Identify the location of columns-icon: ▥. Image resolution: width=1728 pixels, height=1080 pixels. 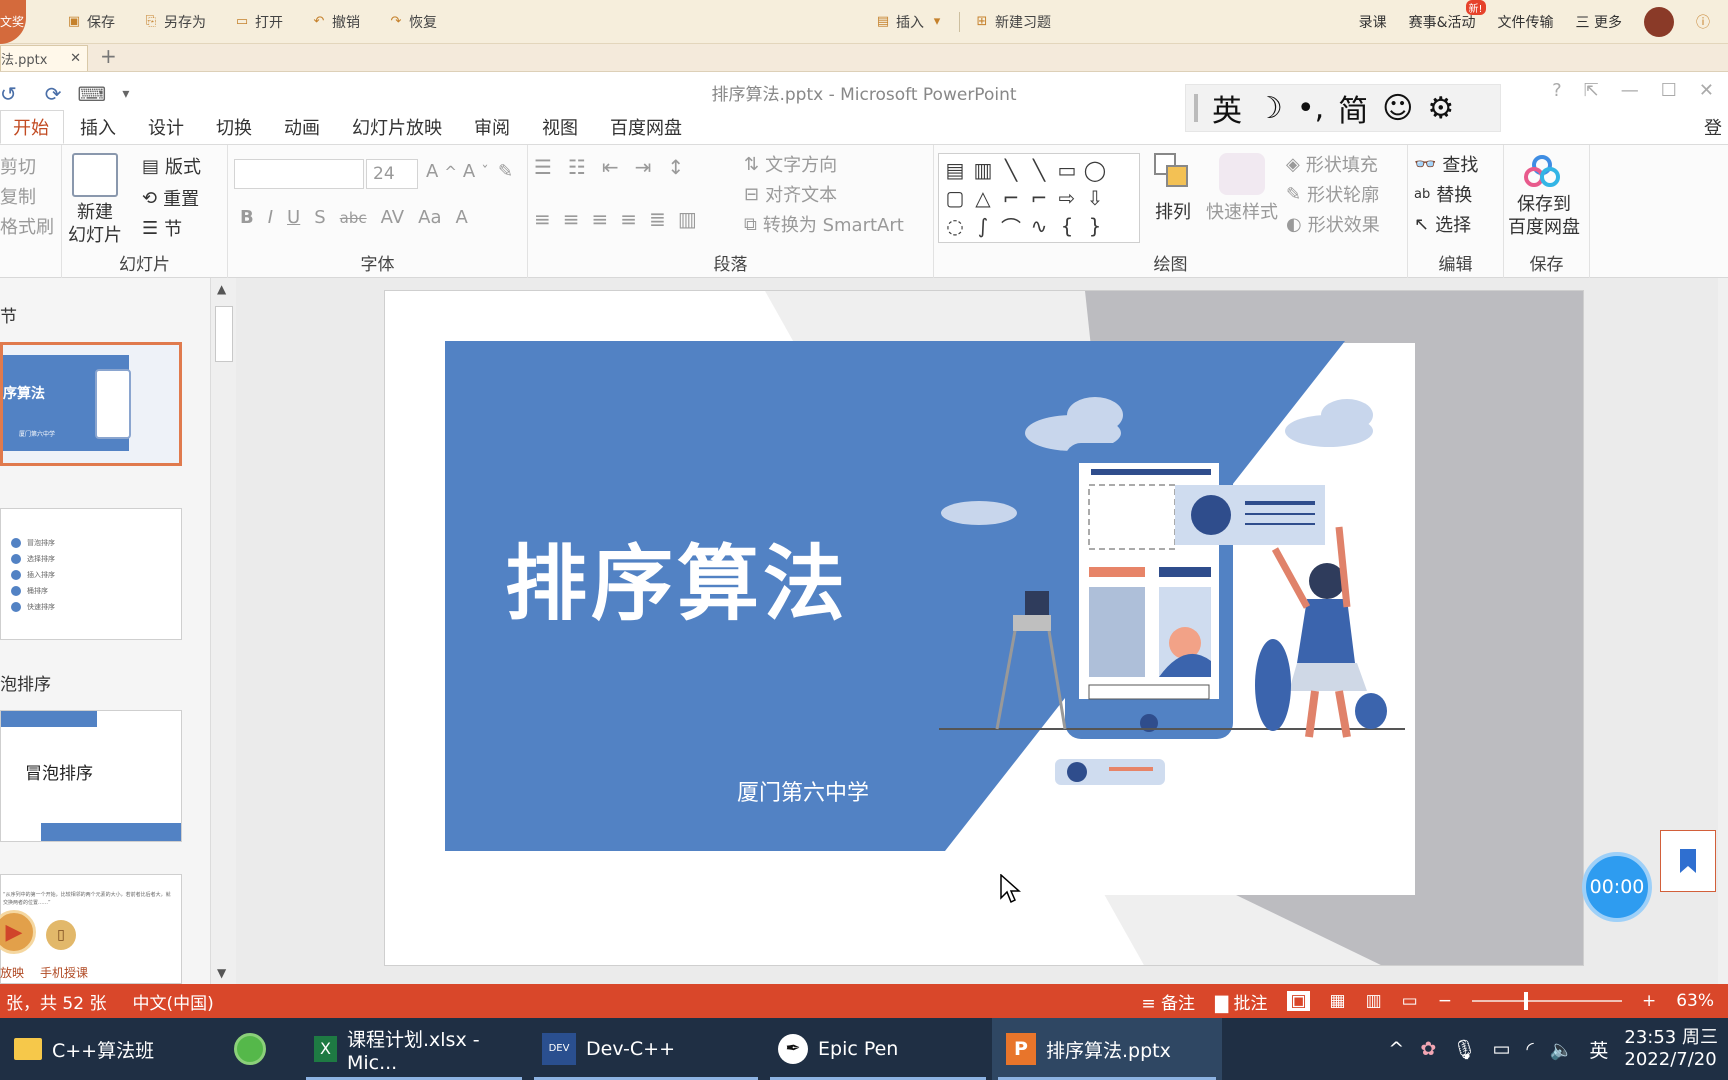
(687, 219).